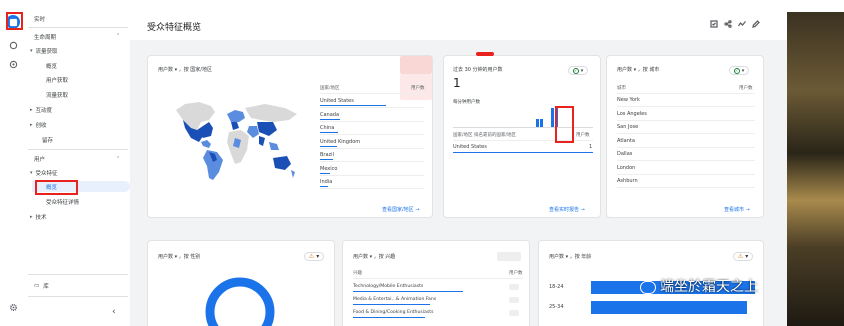 This screenshot has height=326, width=844. What do you see at coordinates (466, 102) in the screenshot?
I see `per-minute-label: 每分钟用户数` at bounding box center [466, 102].